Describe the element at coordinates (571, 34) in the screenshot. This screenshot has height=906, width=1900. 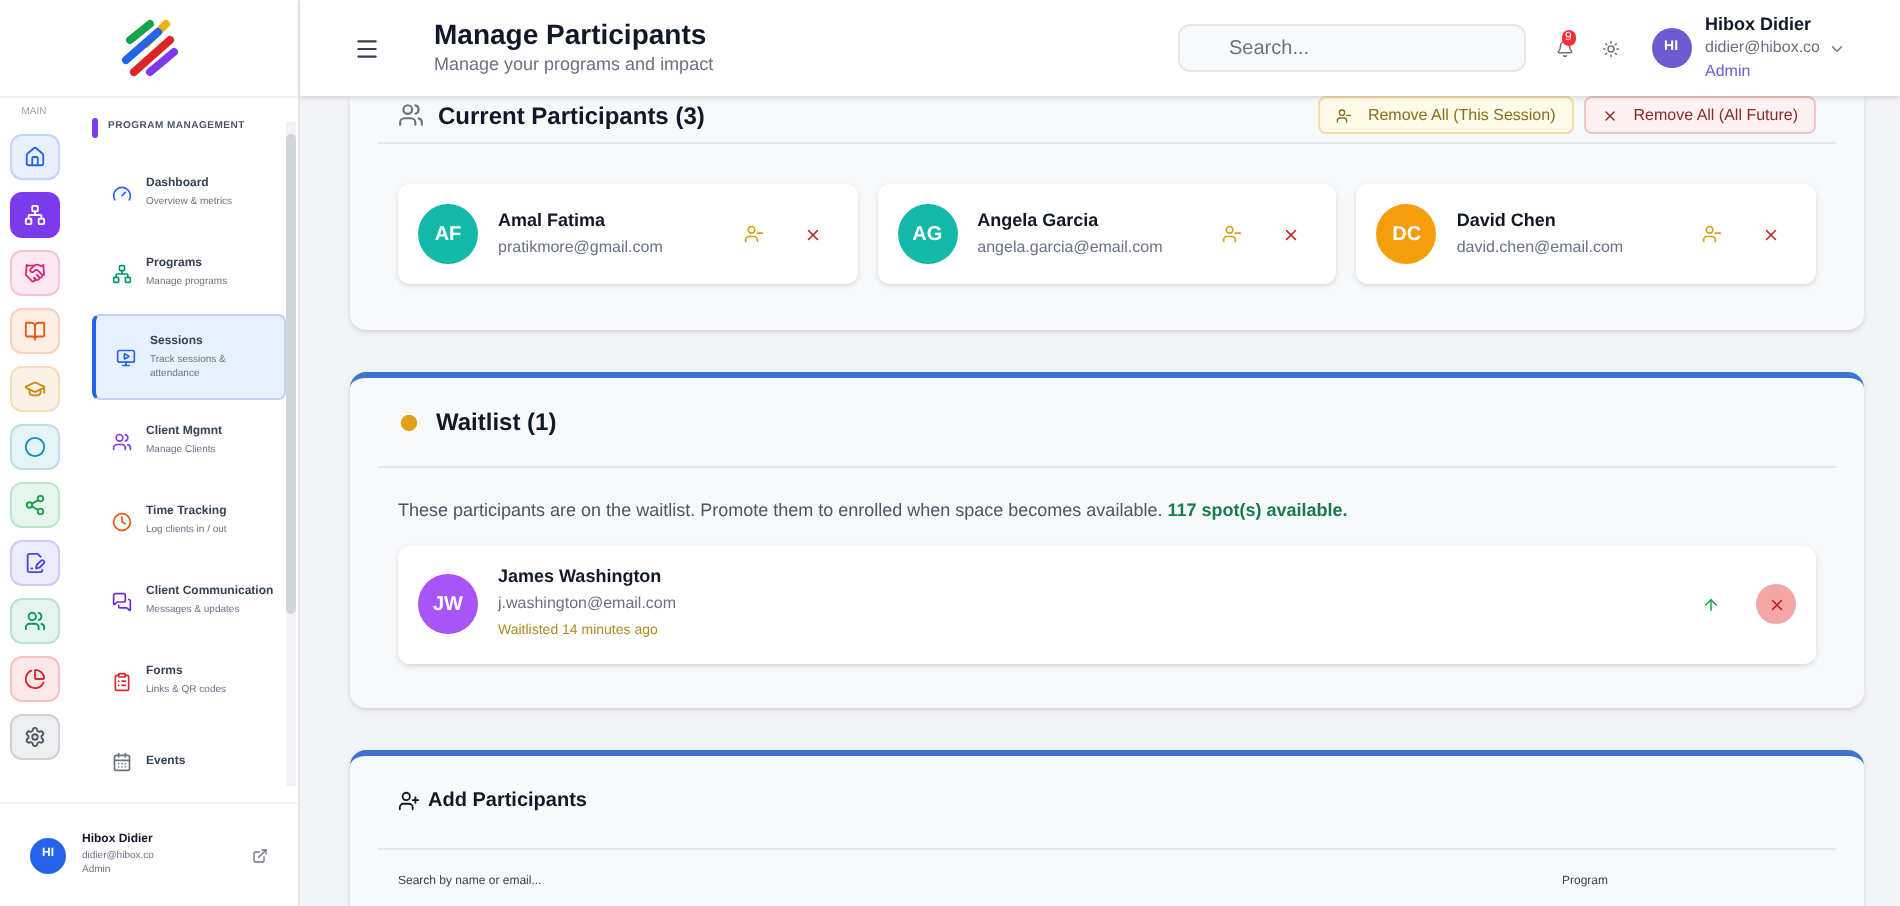
I see `page-title: Manage Participants` at that location.